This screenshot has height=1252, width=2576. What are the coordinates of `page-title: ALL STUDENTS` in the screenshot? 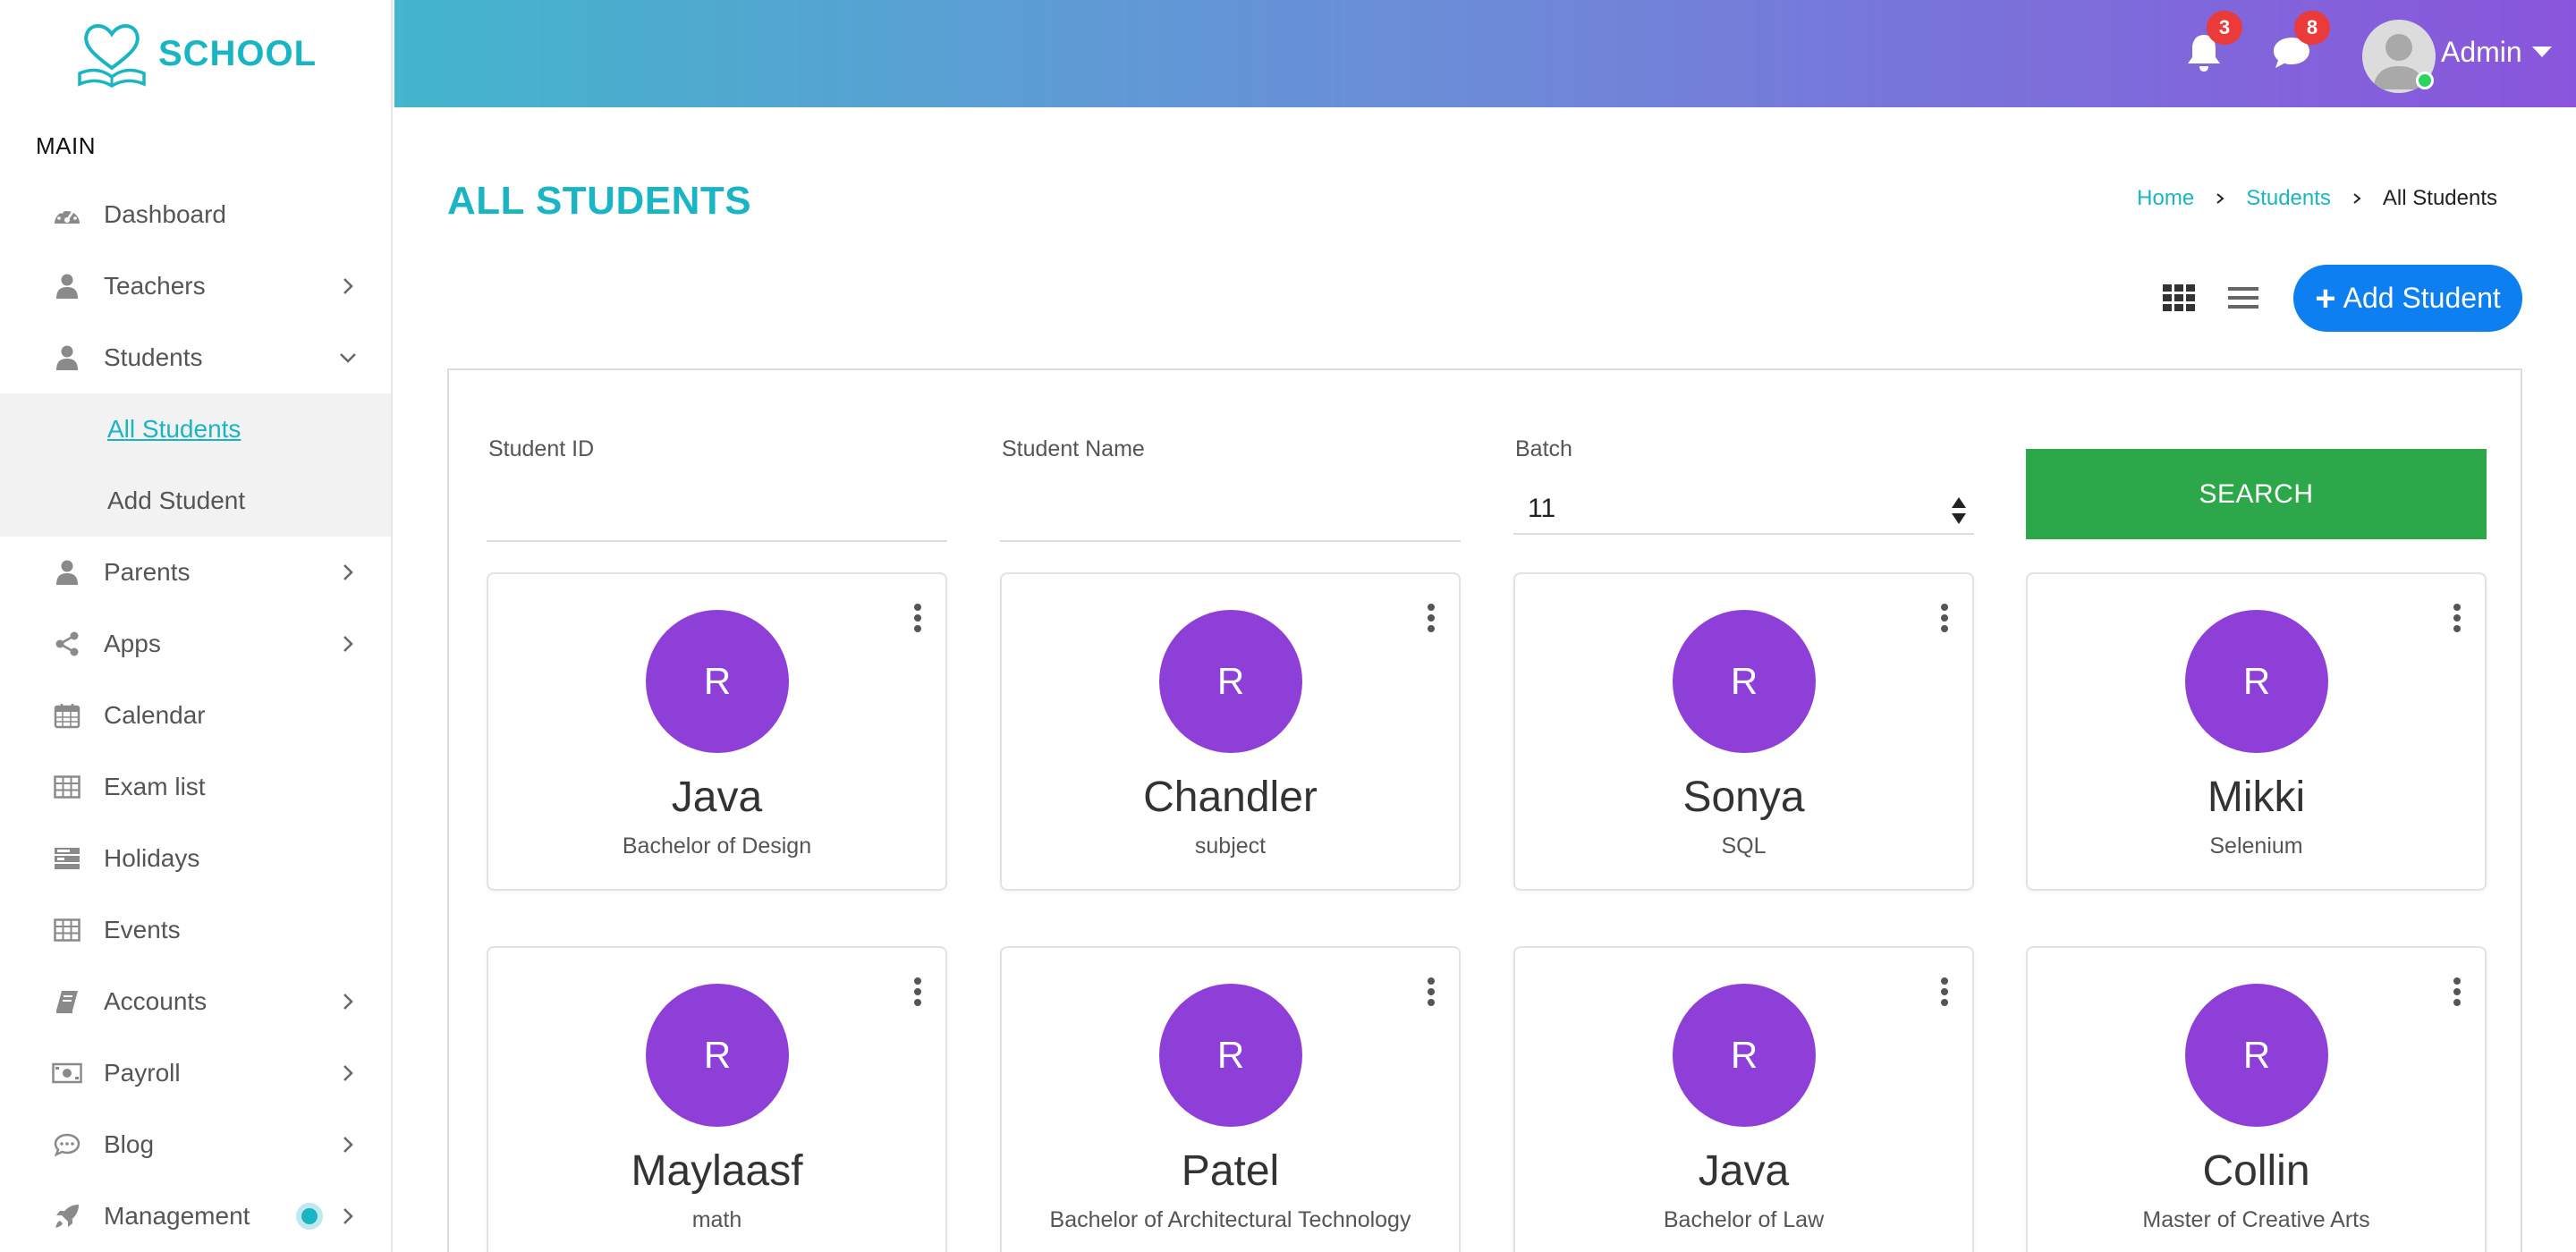 It's located at (599, 201).